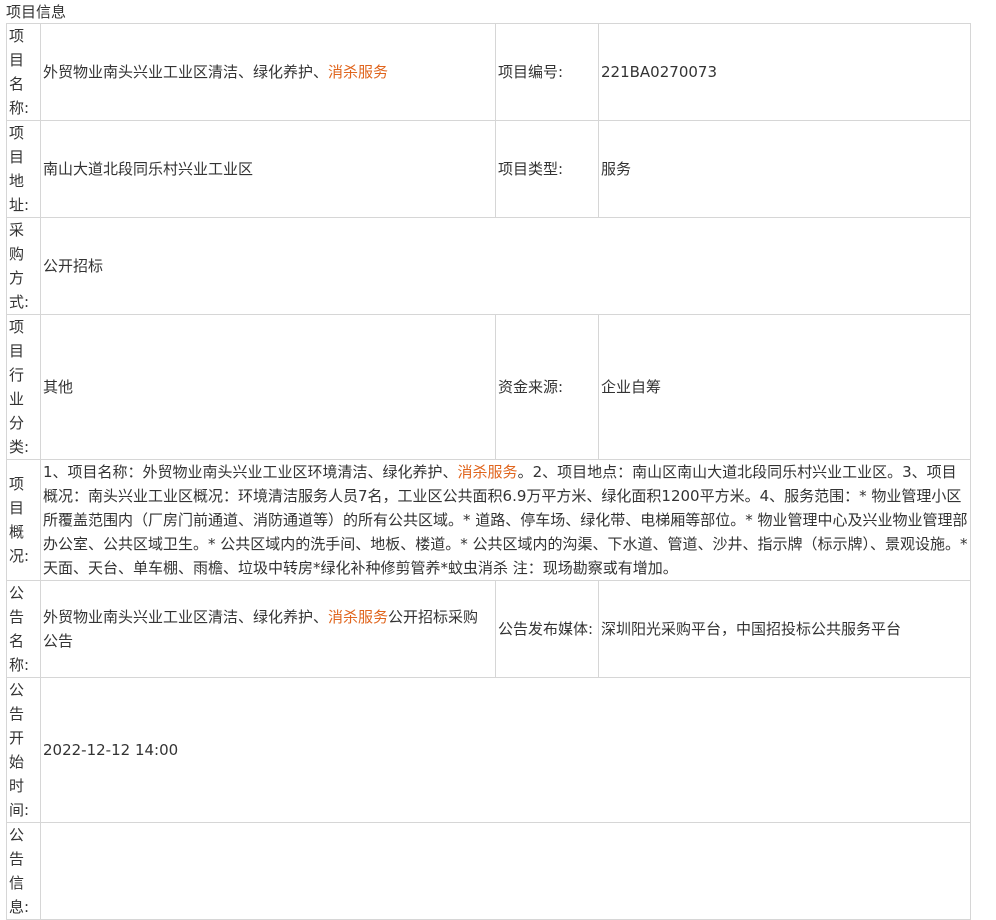 The width and height of the screenshot is (996, 920). What do you see at coordinates (186, 617) in the screenshot?
I see `announcement-name-text-a: 外贸物业南头兴业工业区清洁、绿化养护、` at bounding box center [186, 617].